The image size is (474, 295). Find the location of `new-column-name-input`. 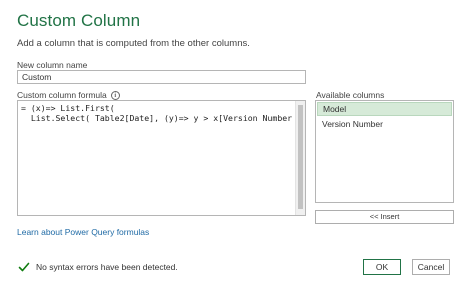

new-column-name-input is located at coordinates (161, 77).